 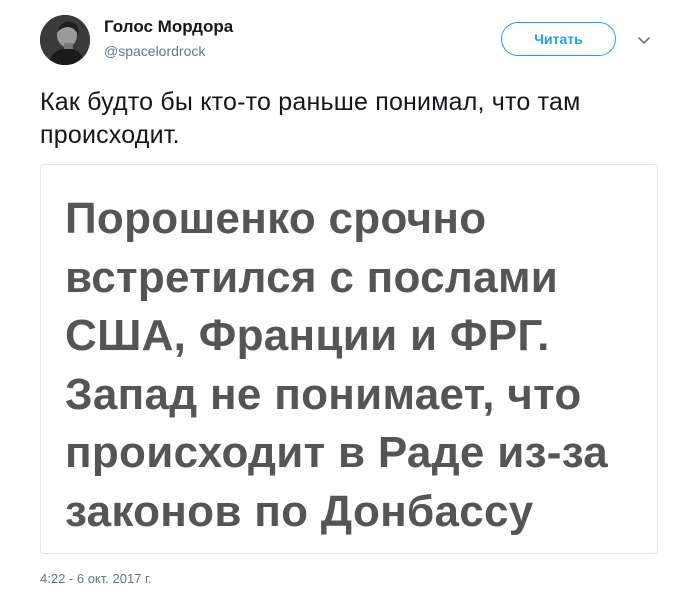 I want to click on tweet-menu-button, so click(x=644, y=41).